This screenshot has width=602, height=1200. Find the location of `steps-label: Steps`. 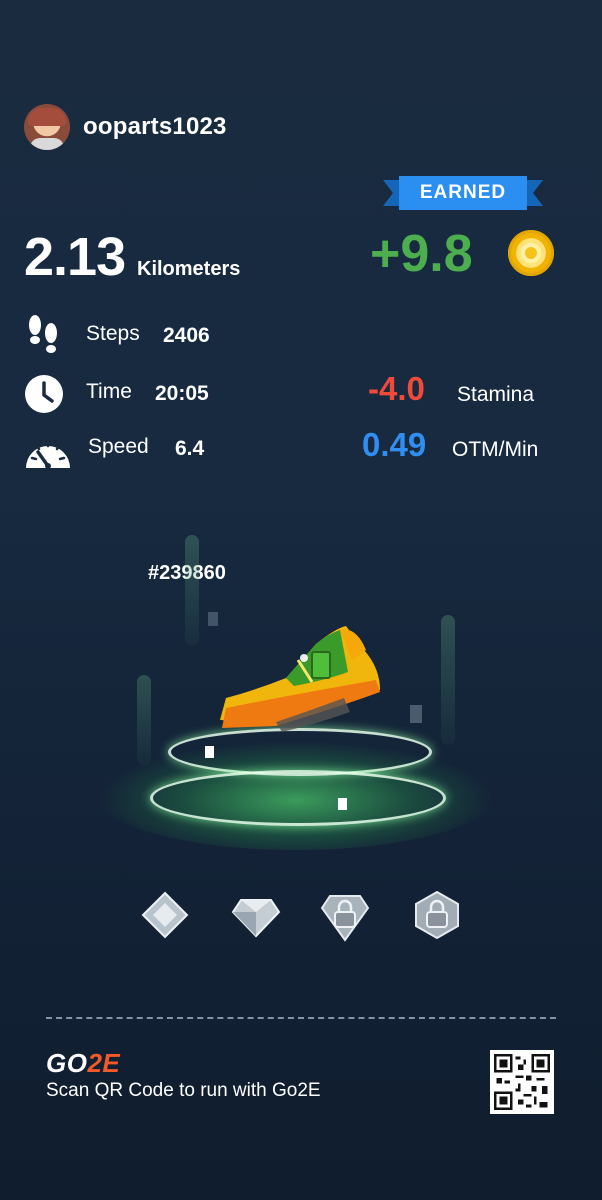

steps-label: Steps is located at coordinates (113, 333).